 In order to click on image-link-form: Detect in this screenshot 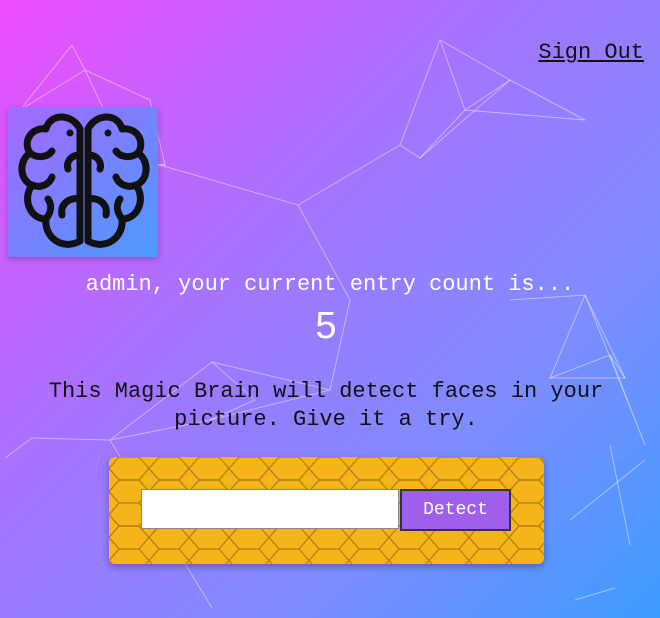, I will do `click(326, 510)`.